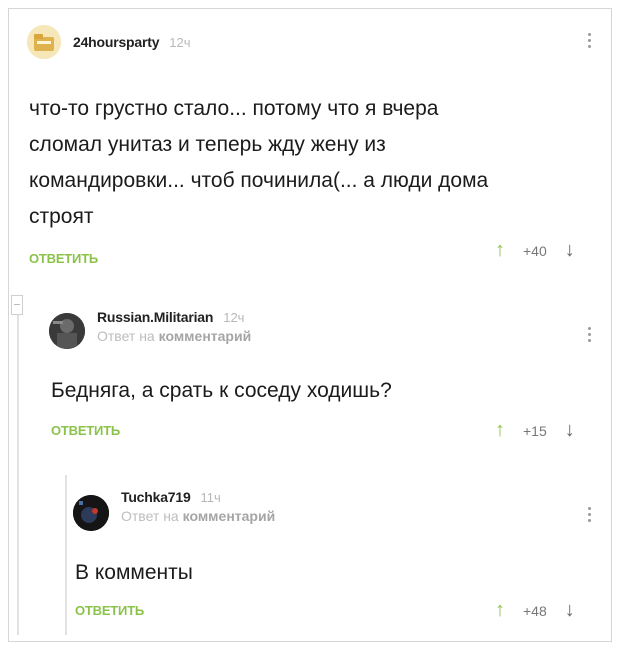 The image size is (620, 650). What do you see at coordinates (198, 506) in the screenshot?
I see `comment-3-meta: Tuchka719 11ч Ответ на комментарий` at bounding box center [198, 506].